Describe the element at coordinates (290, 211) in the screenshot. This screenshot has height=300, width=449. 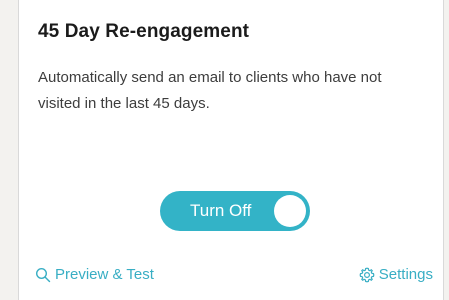
I see `toggle-knob` at that location.